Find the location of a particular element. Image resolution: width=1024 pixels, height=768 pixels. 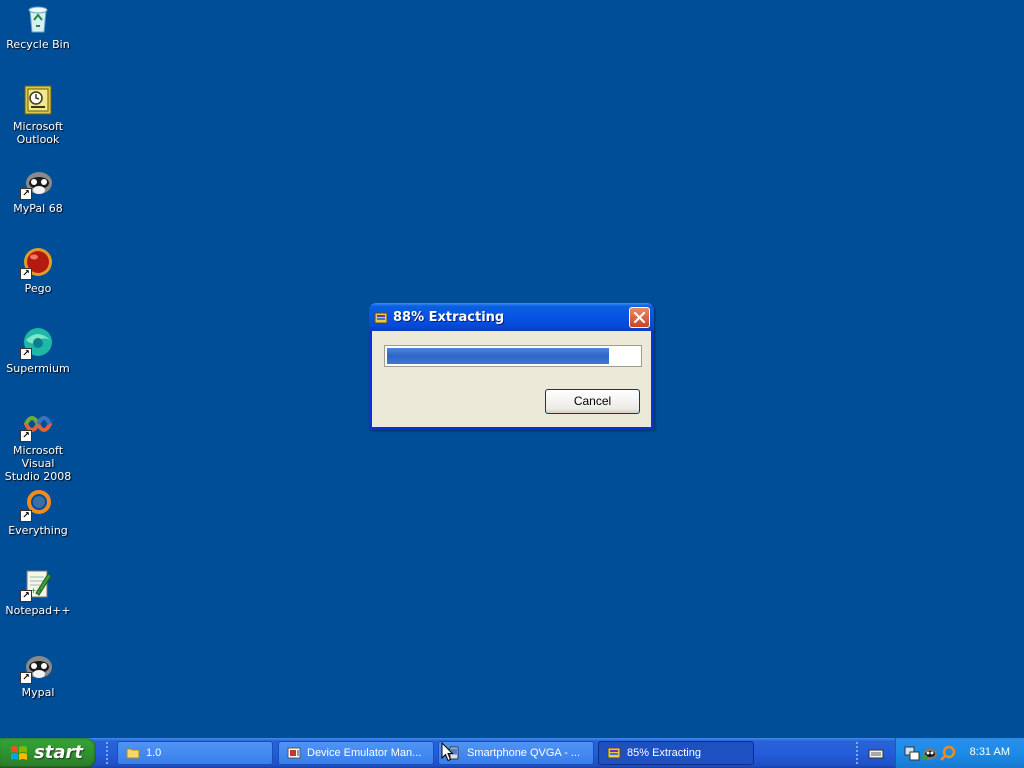

pego-icon: ↗ is located at coordinates (37, 263).